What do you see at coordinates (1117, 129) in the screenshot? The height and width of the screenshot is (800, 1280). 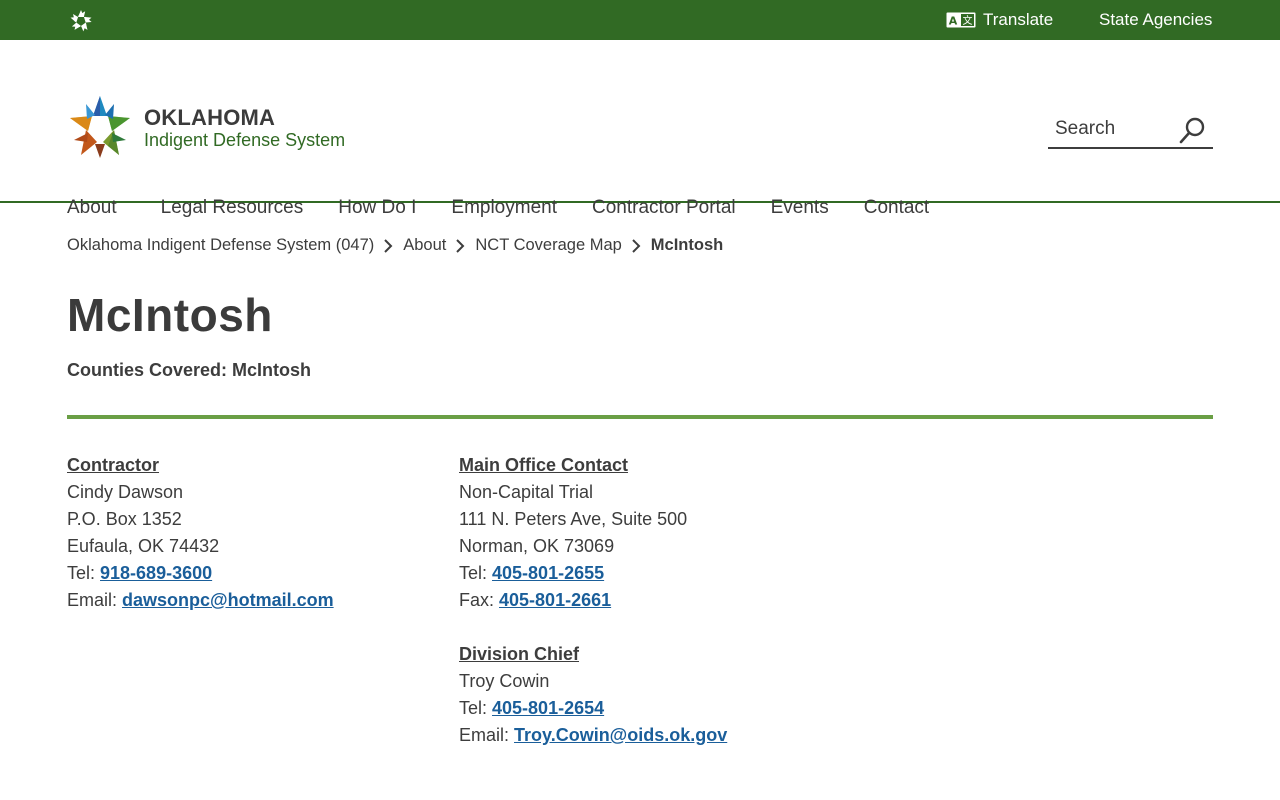 I see `search-input` at bounding box center [1117, 129].